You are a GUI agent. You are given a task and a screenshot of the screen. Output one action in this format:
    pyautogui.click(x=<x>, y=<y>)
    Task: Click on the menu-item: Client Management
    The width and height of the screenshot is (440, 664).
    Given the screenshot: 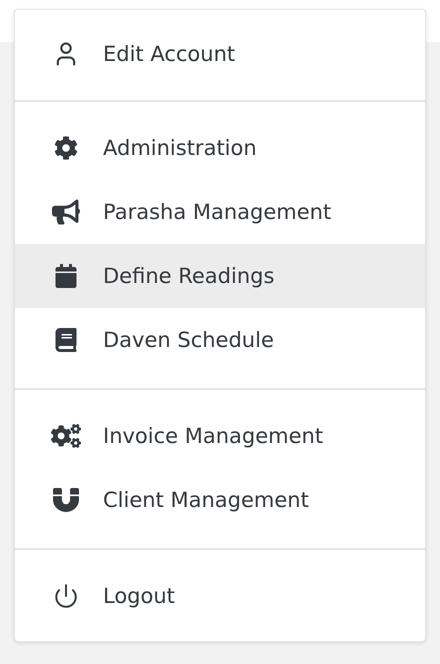 What is the action you would take?
    pyautogui.click(x=220, y=500)
    